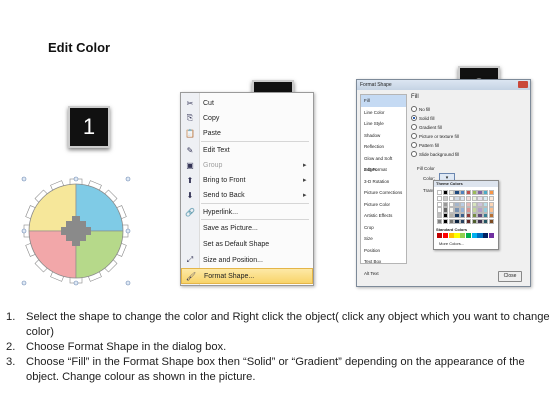 The height and width of the screenshot is (420, 560). What do you see at coordinates (426, 127) in the screenshot?
I see `fill-option-gradient-fill: Gradient fill` at bounding box center [426, 127].